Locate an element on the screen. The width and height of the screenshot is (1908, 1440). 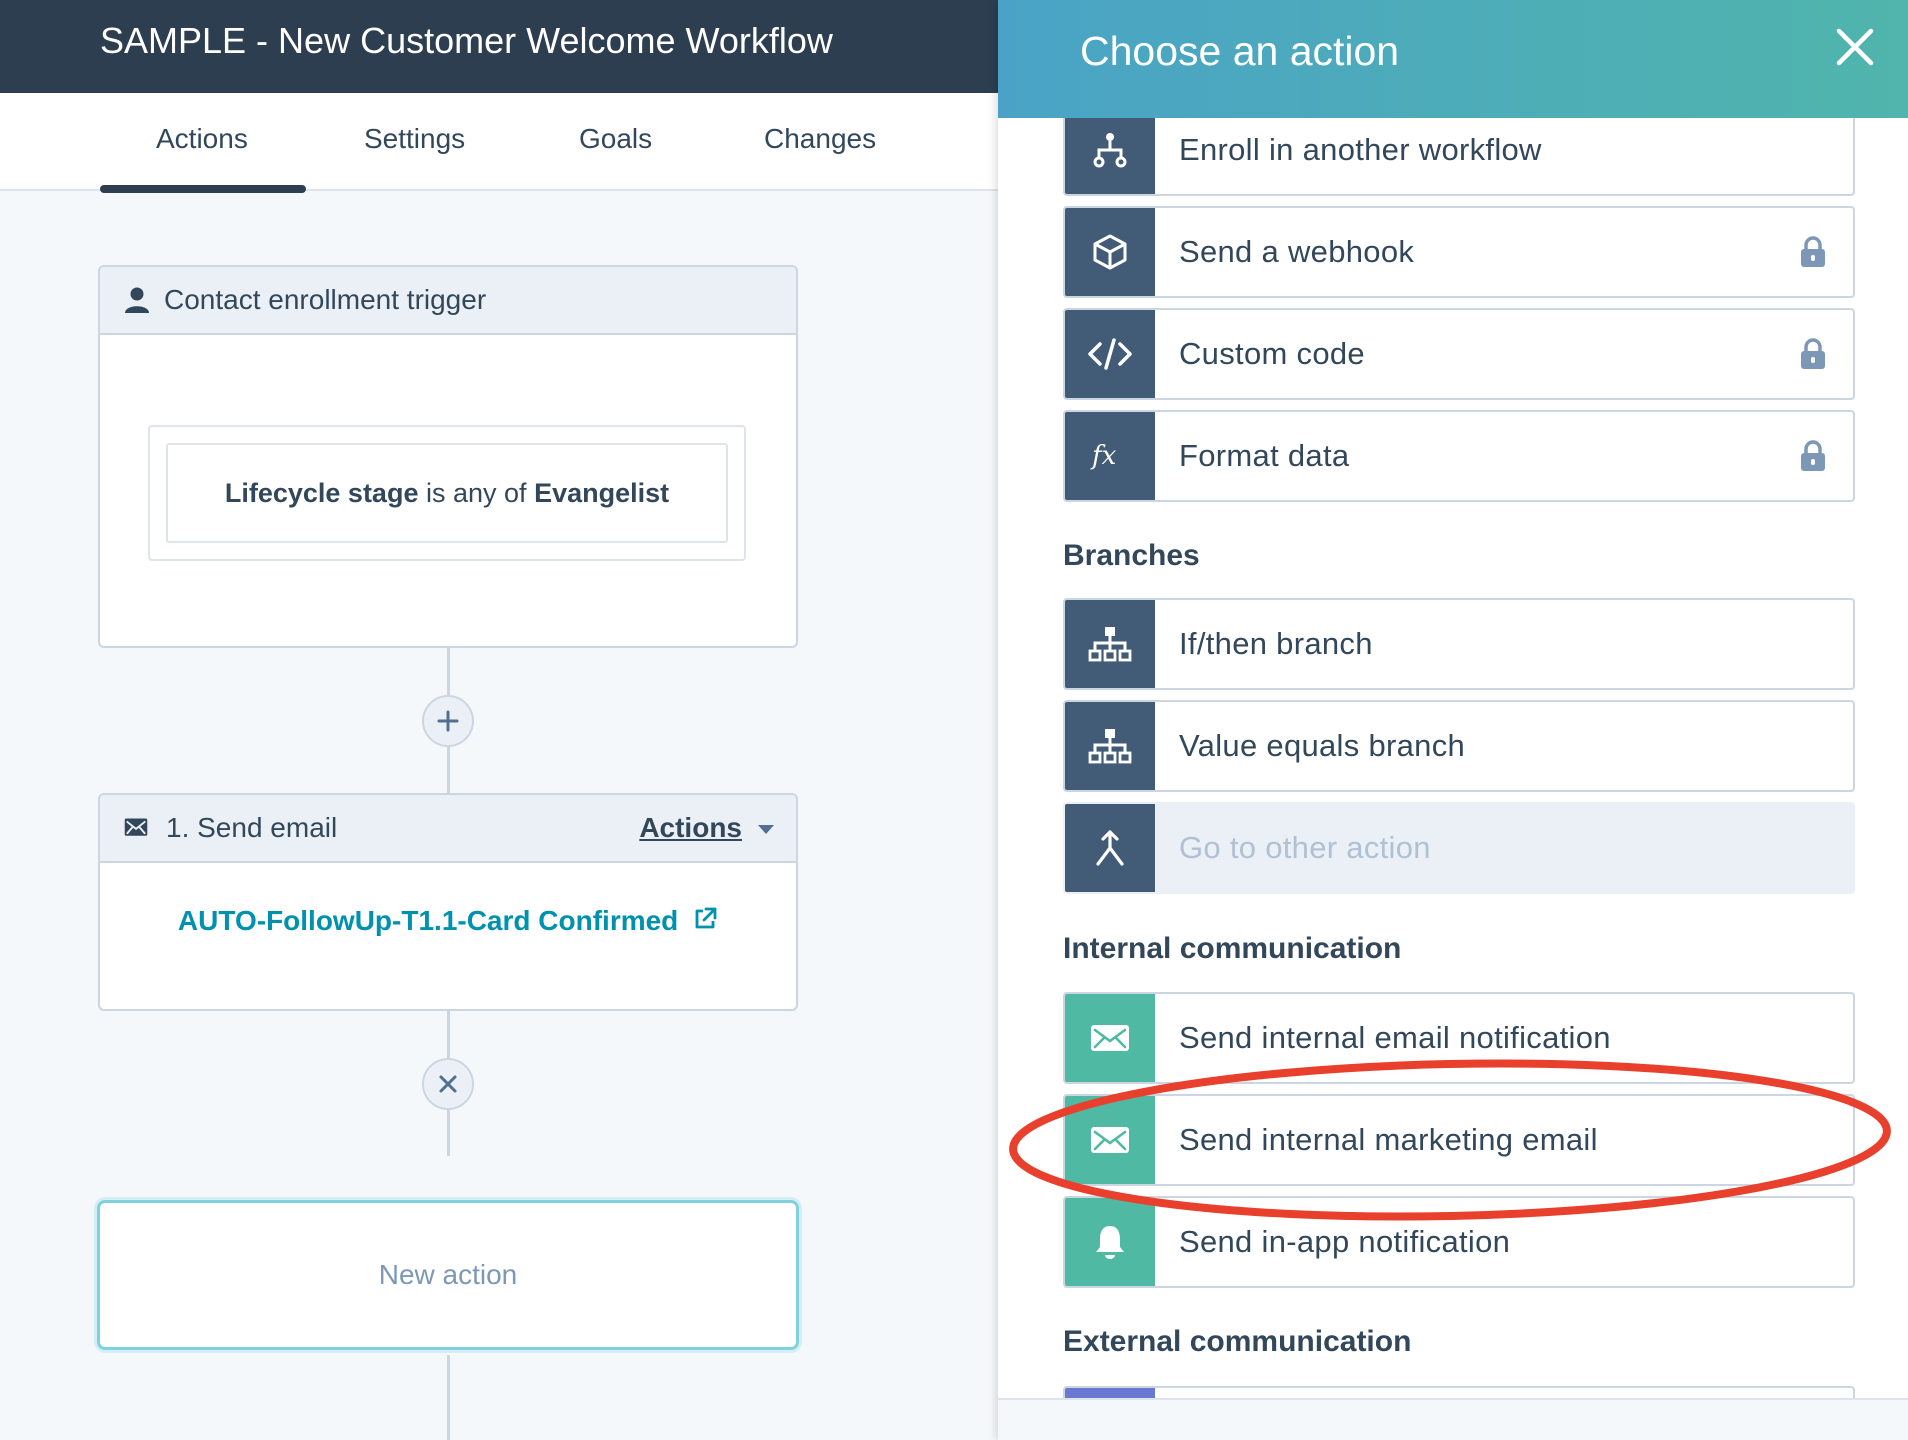
tab-actions: Actions is located at coordinates (202, 139).